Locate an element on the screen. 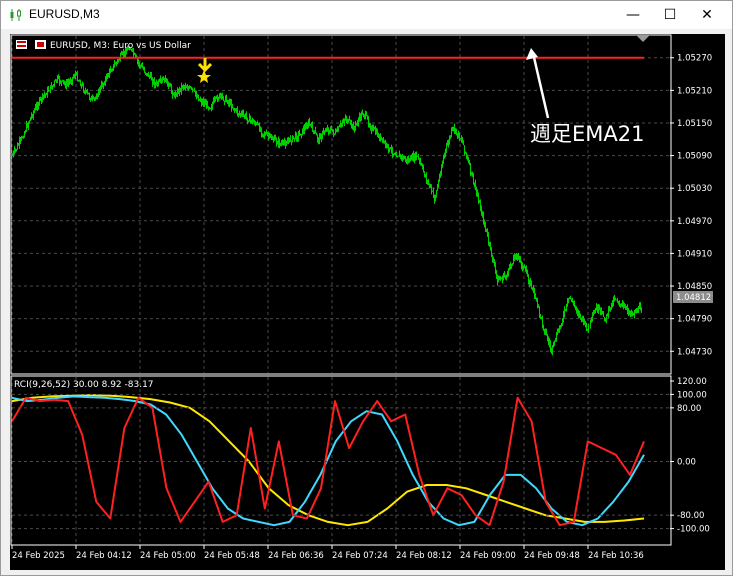 This screenshot has width=733, height=576. rci-tick-label: 120.00 is located at coordinates (692, 382).